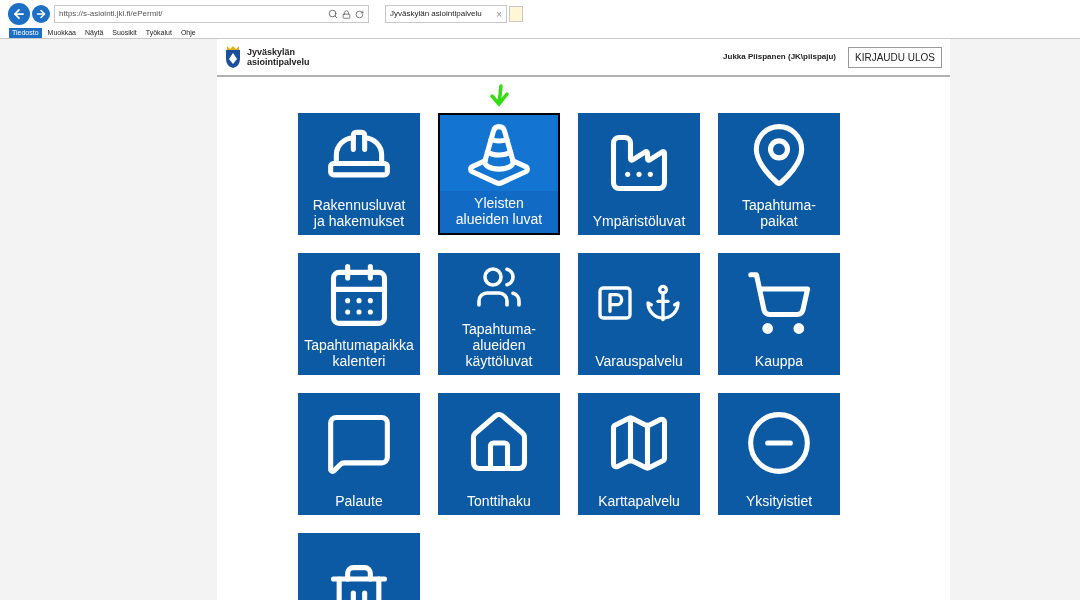  What do you see at coordinates (359, 14) in the screenshot?
I see `refresh-icon` at bounding box center [359, 14].